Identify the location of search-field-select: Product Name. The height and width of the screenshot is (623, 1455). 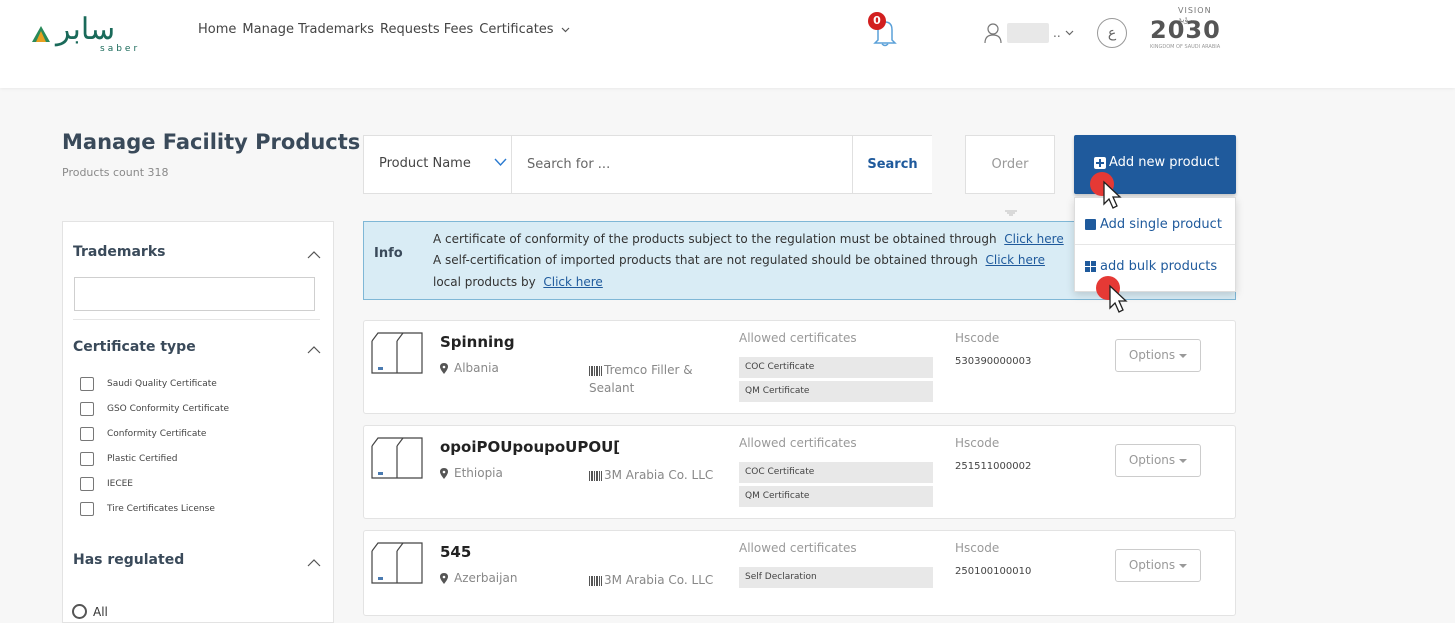
(438, 164).